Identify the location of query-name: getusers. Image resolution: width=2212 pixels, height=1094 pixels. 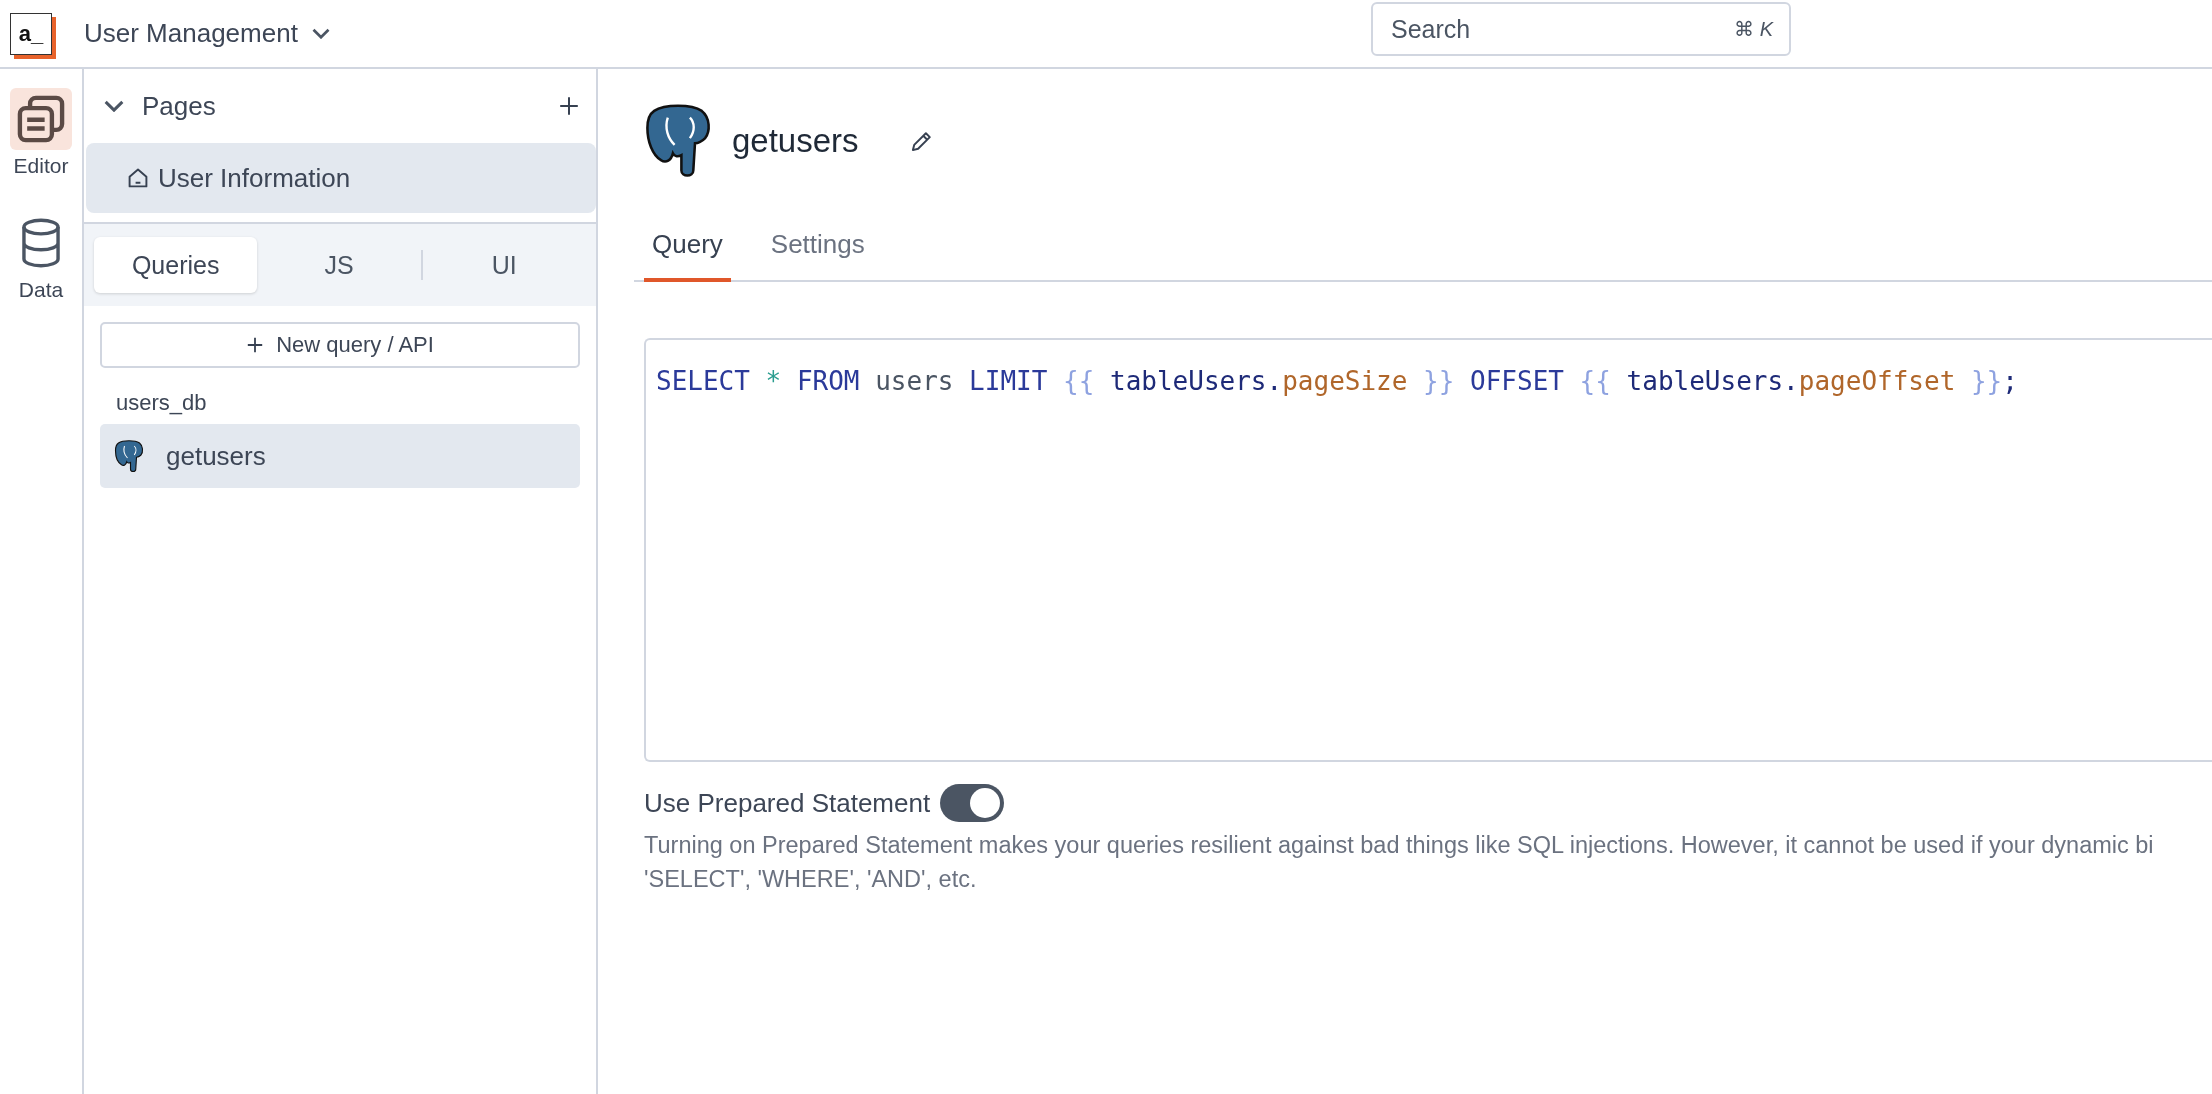
(795, 141).